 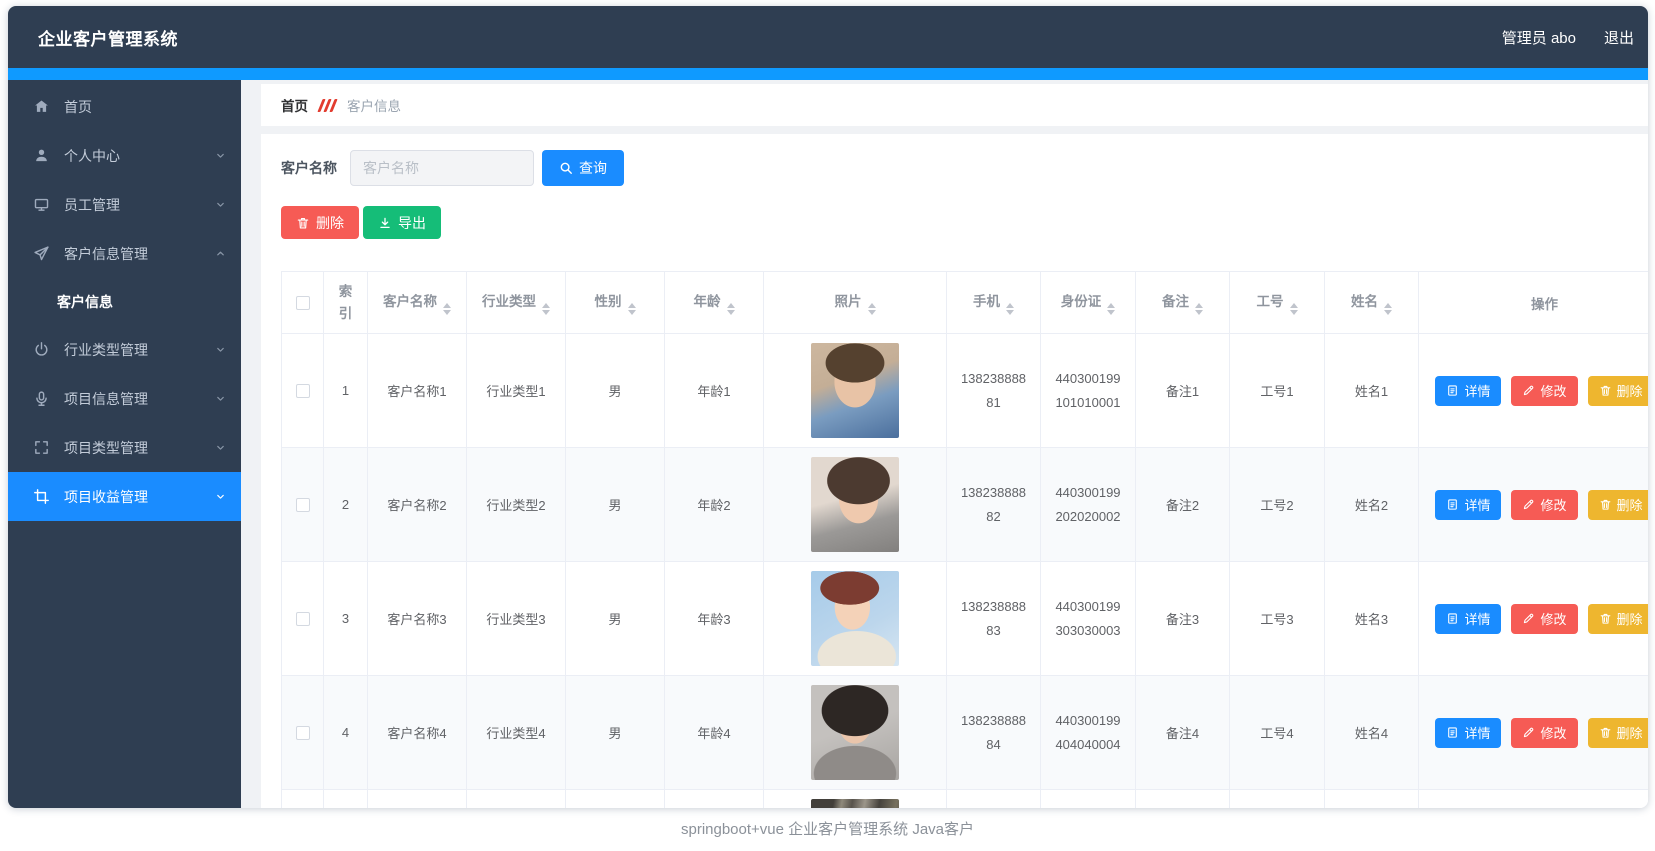 What do you see at coordinates (1182, 619) in the screenshot?
I see `cell-remark: 备注3` at bounding box center [1182, 619].